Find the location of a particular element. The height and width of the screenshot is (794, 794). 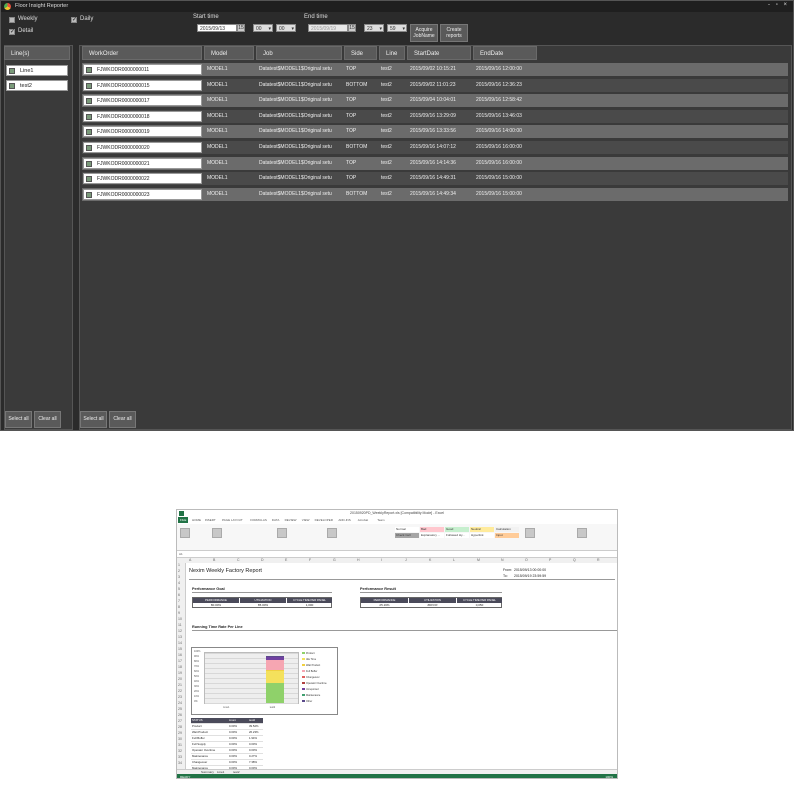

column-header: F is located at coordinates (310, 560).